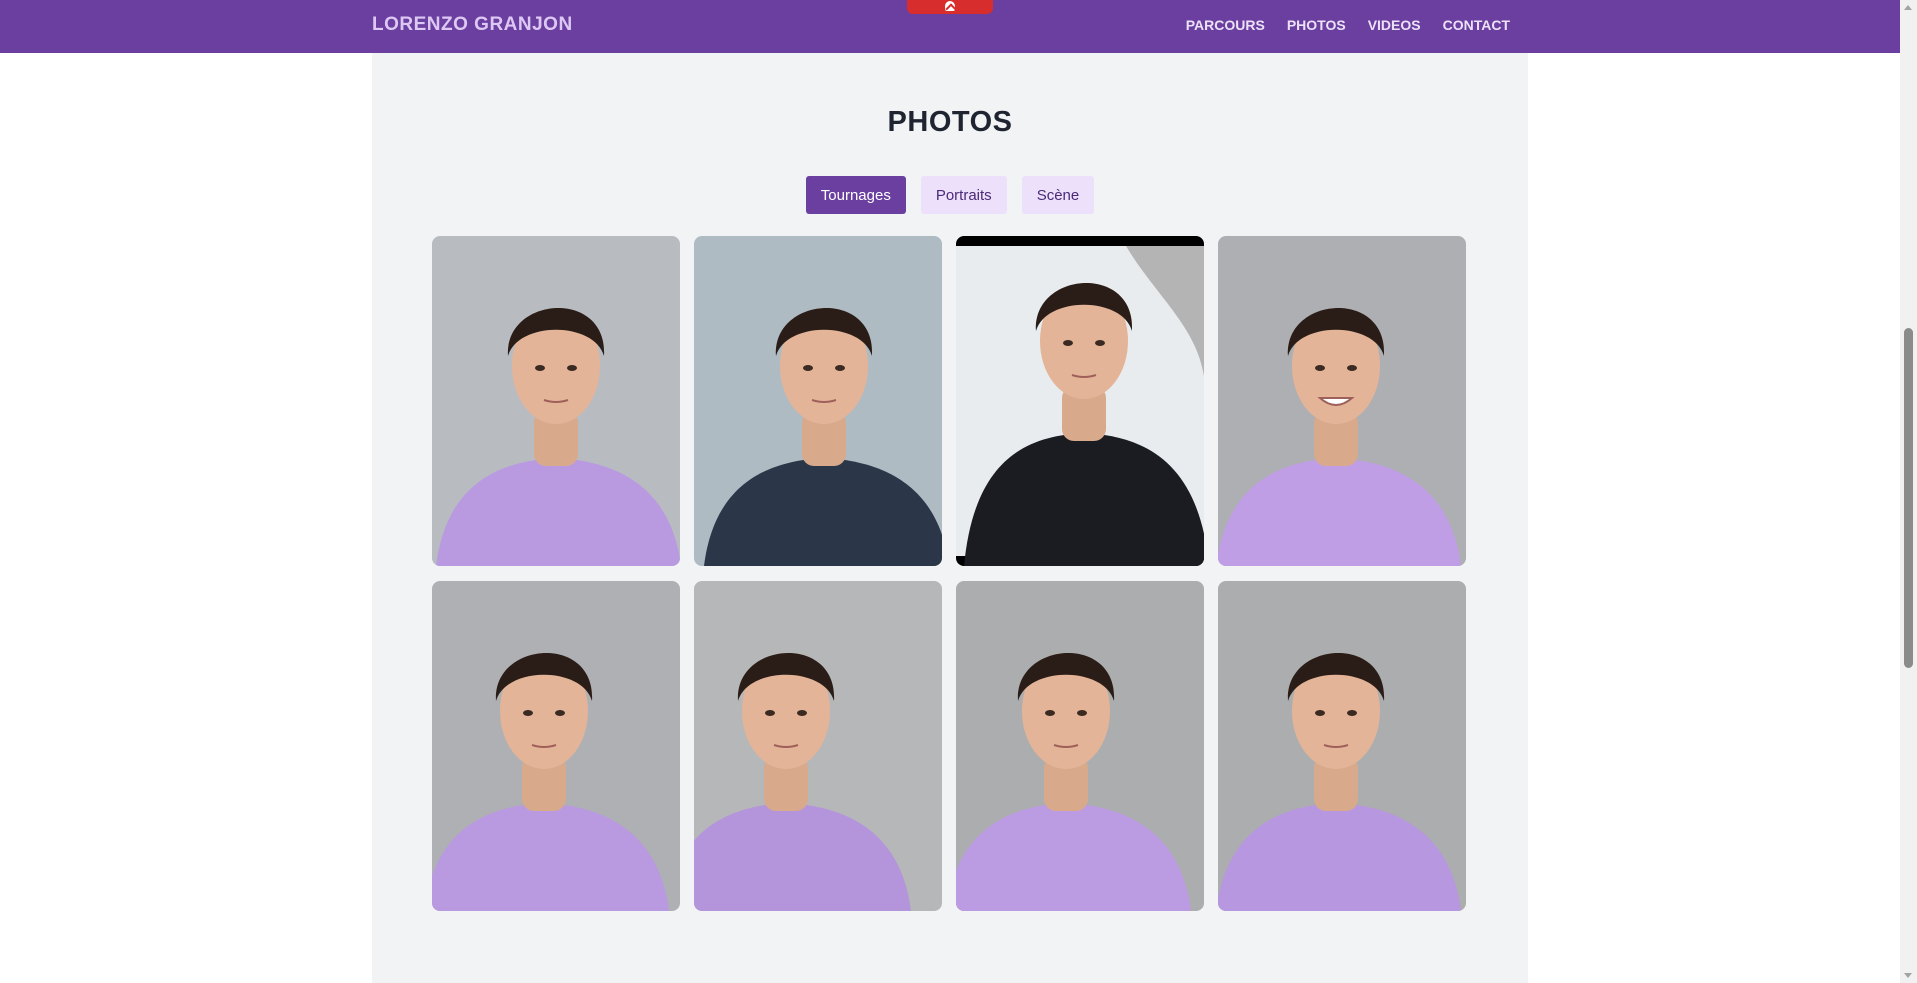 The width and height of the screenshot is (1917, 983). Describe the element at coordinates (855, 195) in the screenshot. I see `filter-tournages: Tournages` at that location.